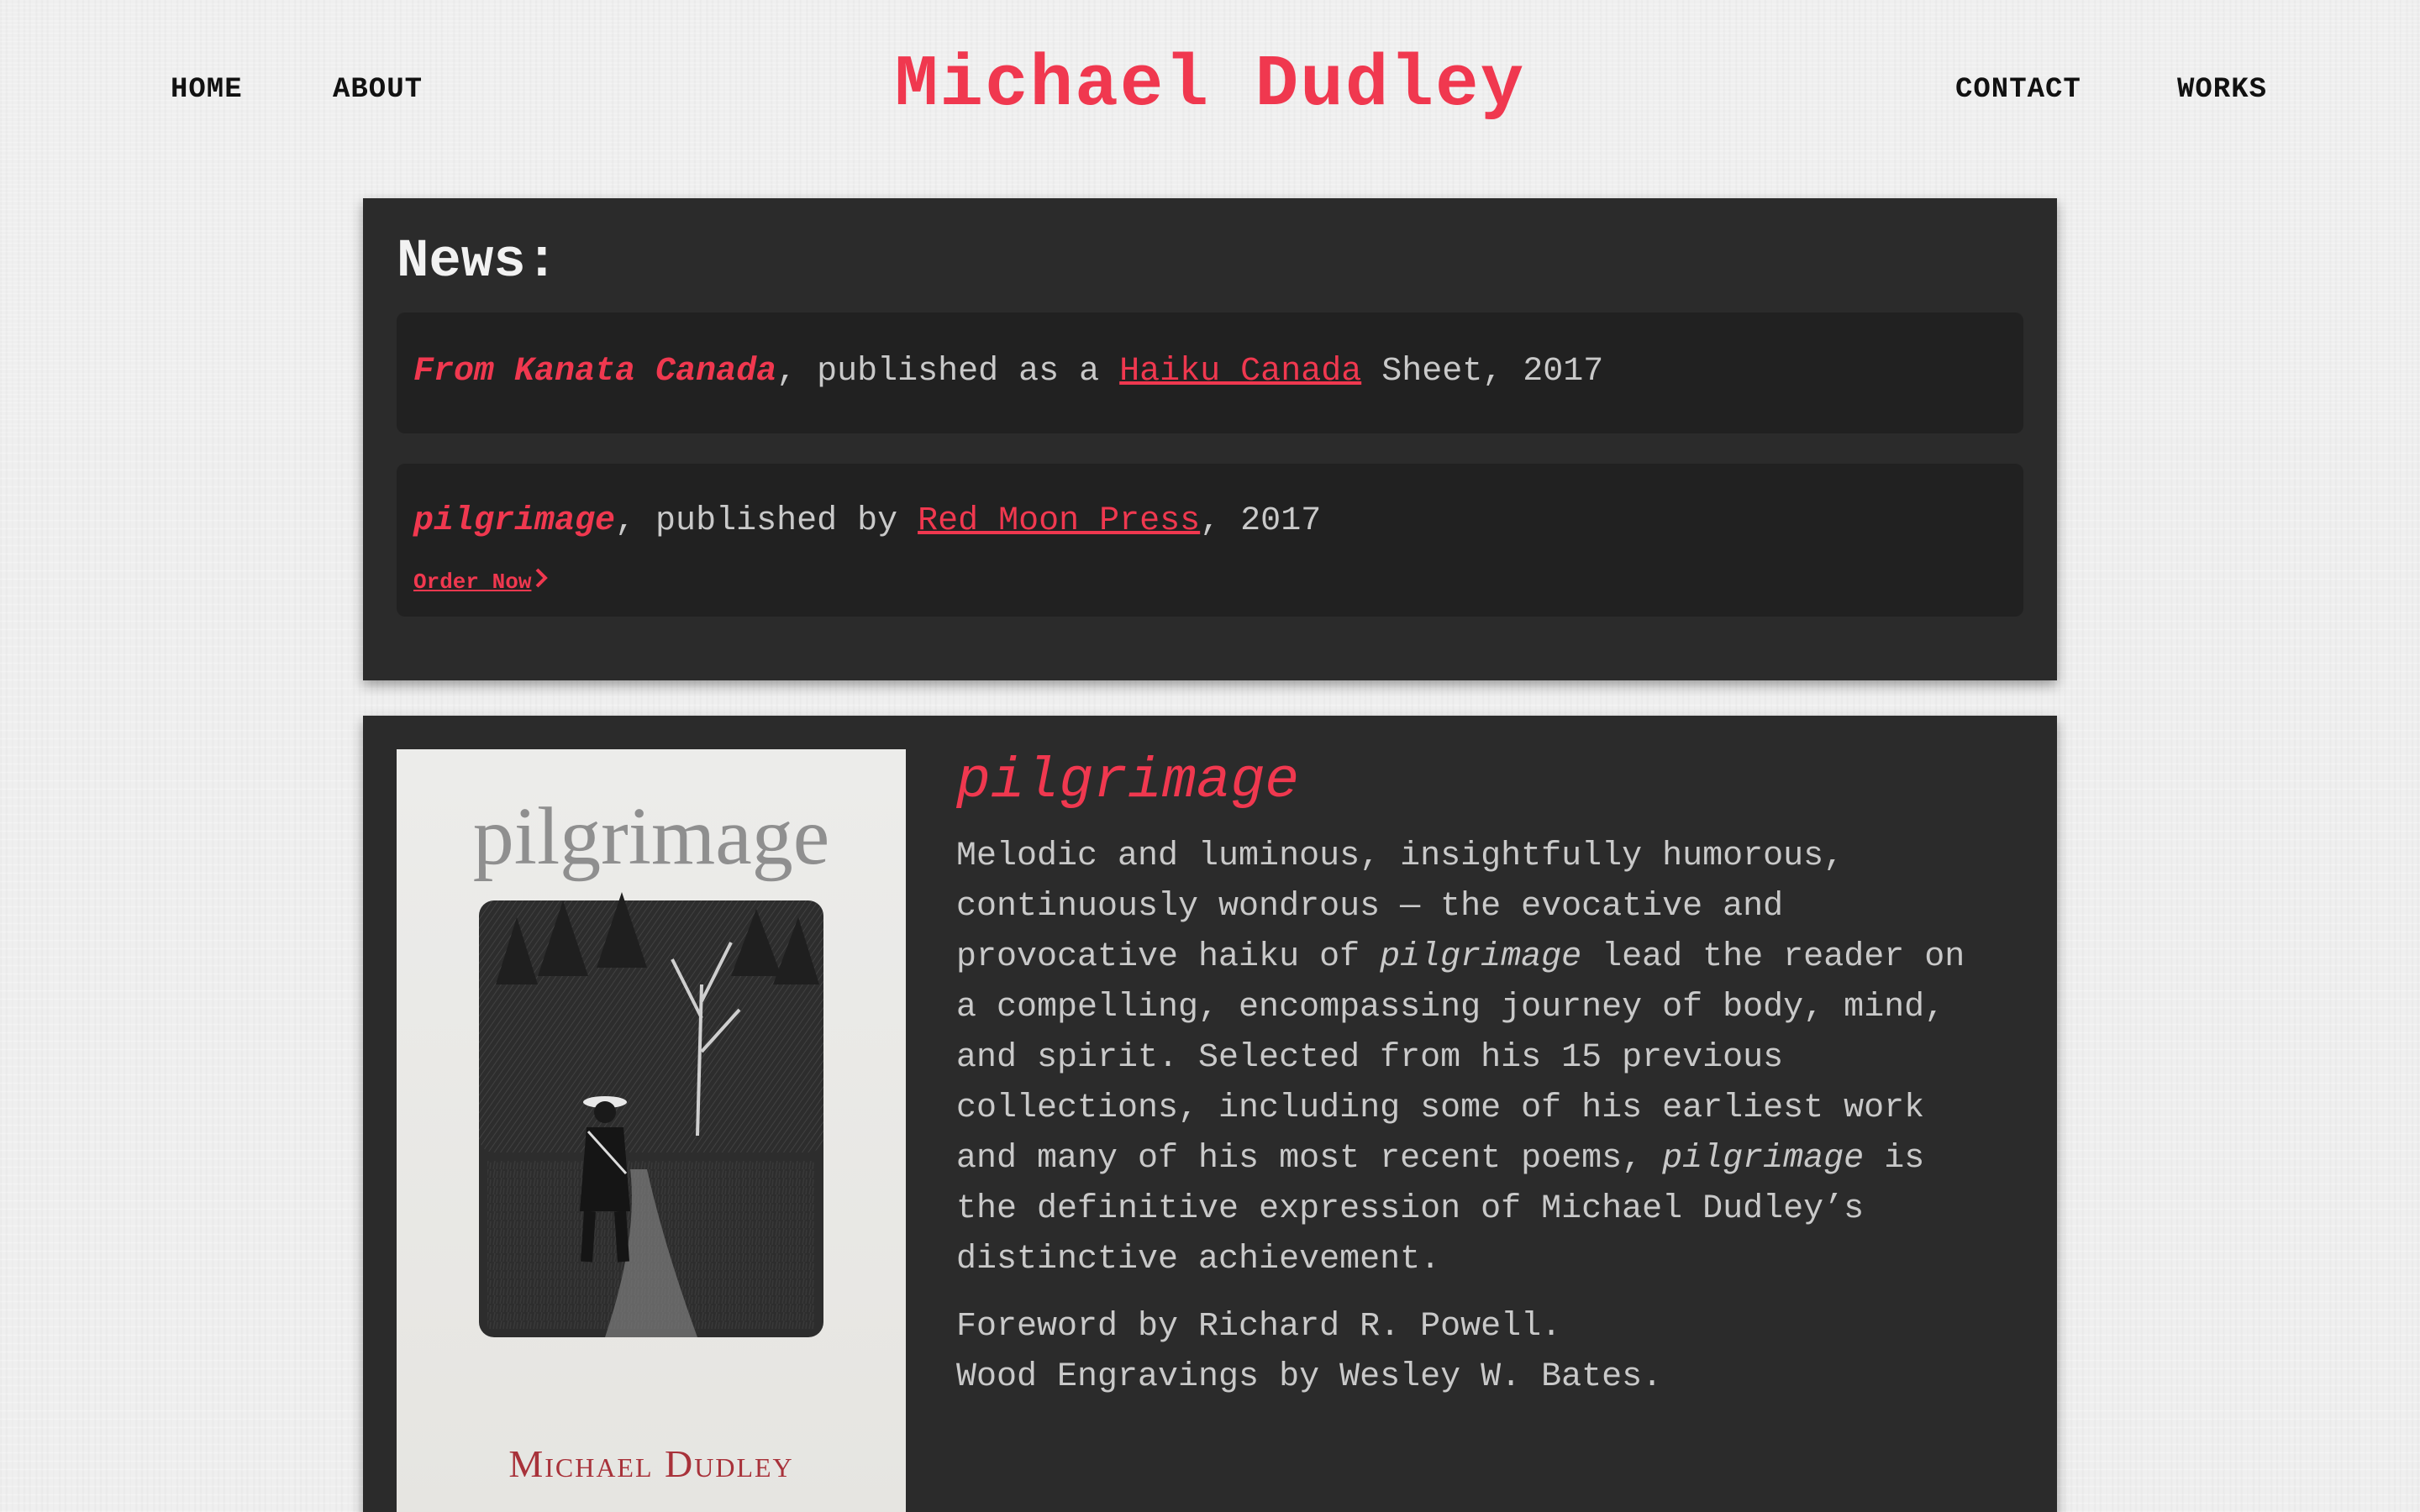  I want to click on news-text: , published as a, so click(948, 372).